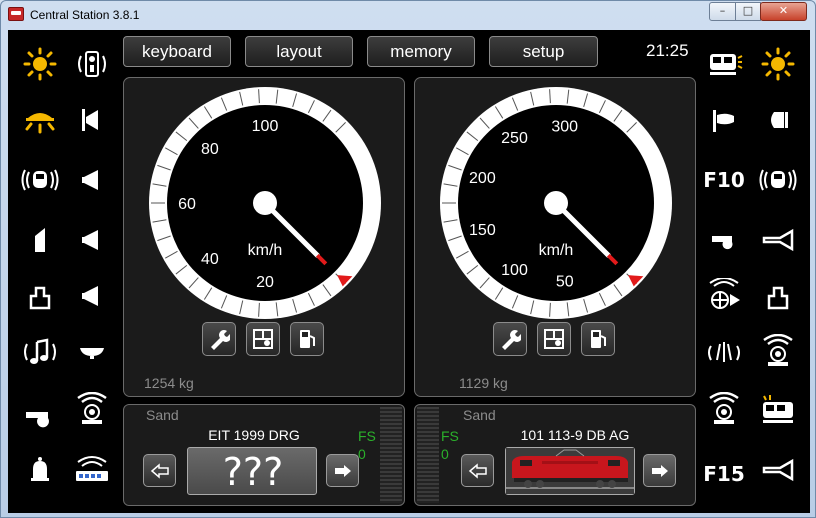 This screenshot has height=518, width=816. Describe the element at coordinates (724, 352) in the screenshot. I see `sound-fountain-icon` at that location.